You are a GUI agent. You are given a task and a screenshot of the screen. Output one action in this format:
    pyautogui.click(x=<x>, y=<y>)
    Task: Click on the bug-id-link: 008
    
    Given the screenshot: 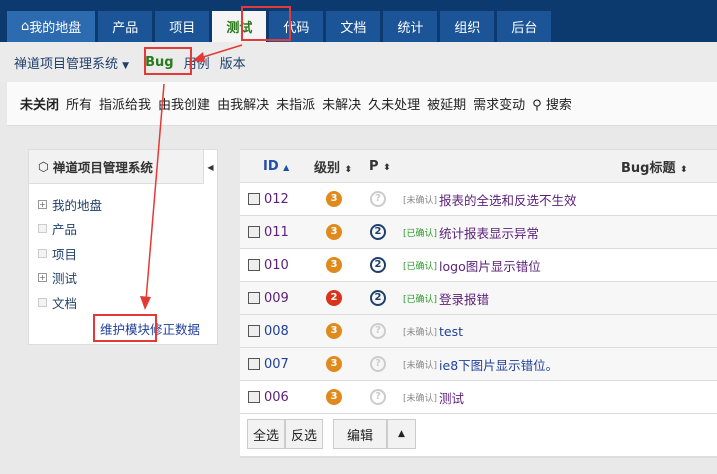 What is the action you would take?
    pyautogui.click(x=289, y=331)
    